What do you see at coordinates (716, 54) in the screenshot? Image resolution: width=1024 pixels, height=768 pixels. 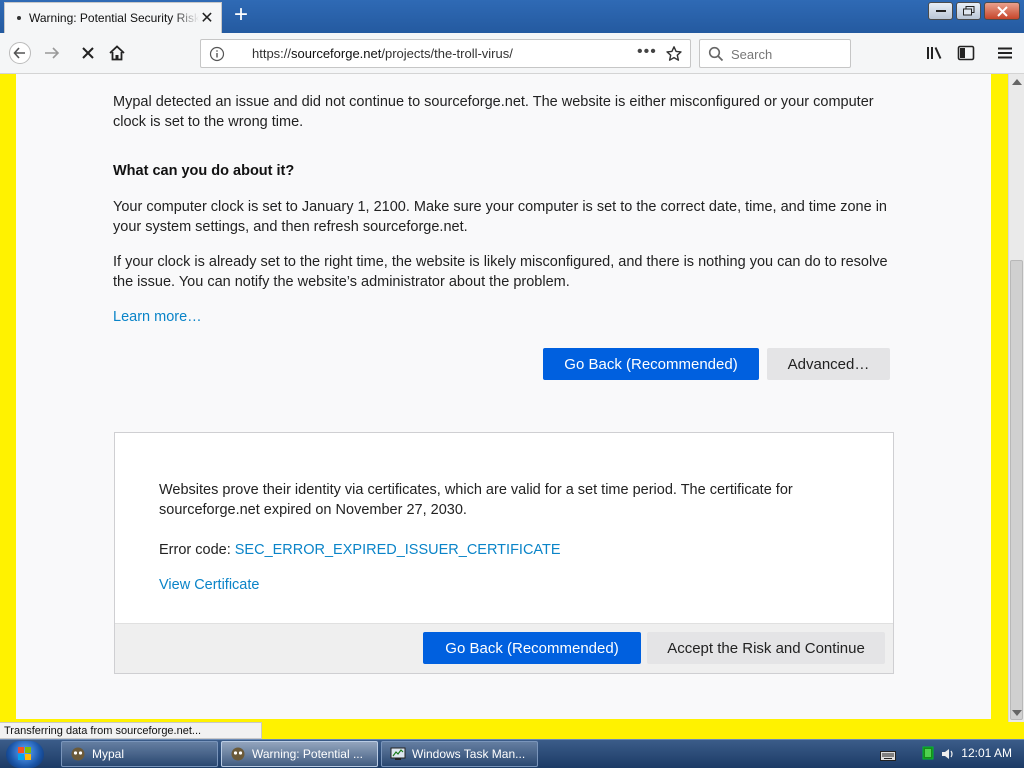 I see `search-icon` at bounding box center [716, 54].